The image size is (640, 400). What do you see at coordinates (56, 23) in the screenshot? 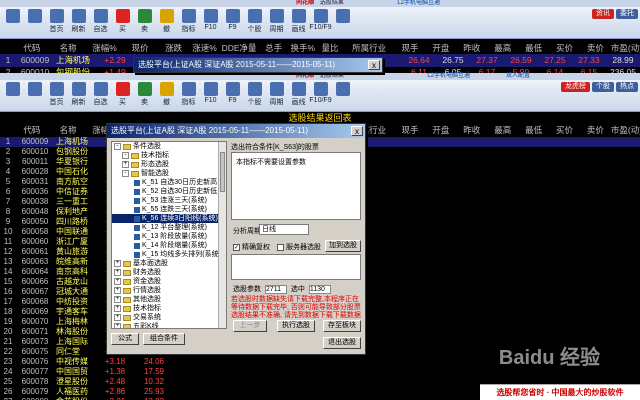
I see `toolbar-button: 首页` at bounding box center [56, 23].